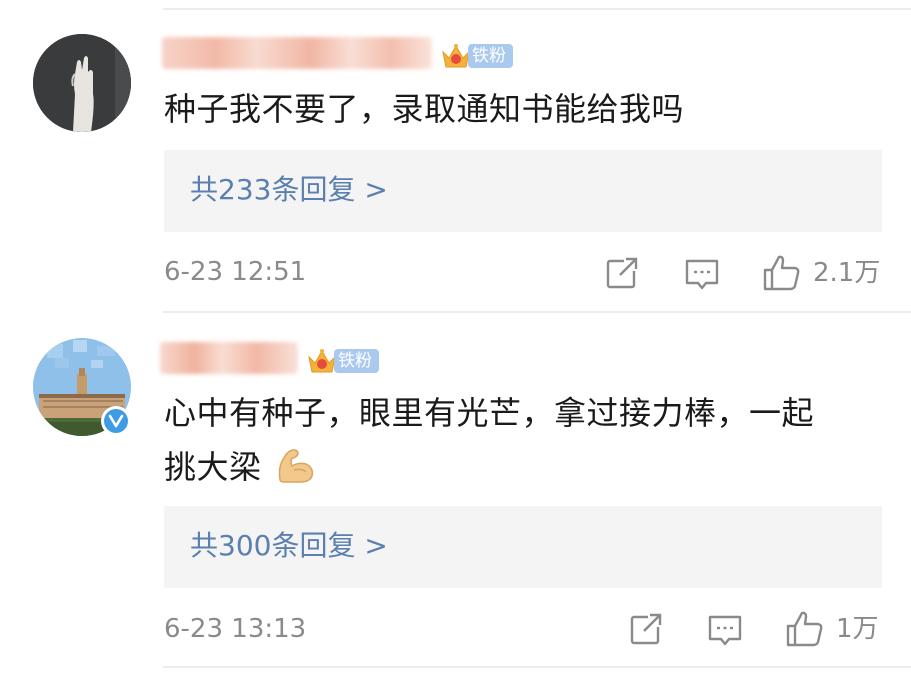  What do you see at coordinates (289, 546) in the screenshot?
I see `view-replies-link: 共300条回复 >` at bounding box center [289, 546].